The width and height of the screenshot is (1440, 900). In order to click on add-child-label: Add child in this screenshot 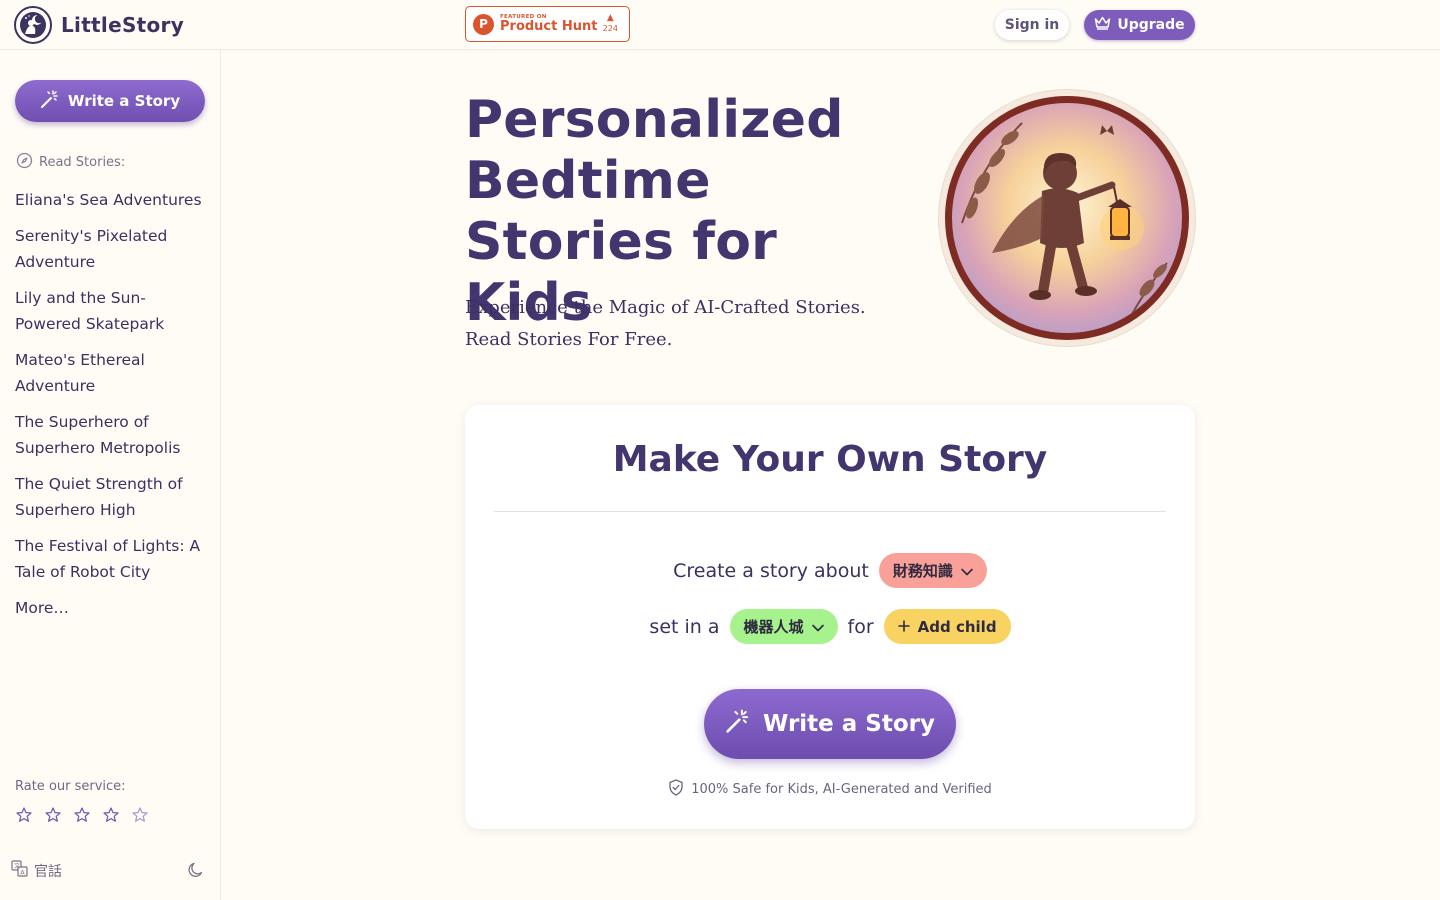, I will do `click(957, 626)`.